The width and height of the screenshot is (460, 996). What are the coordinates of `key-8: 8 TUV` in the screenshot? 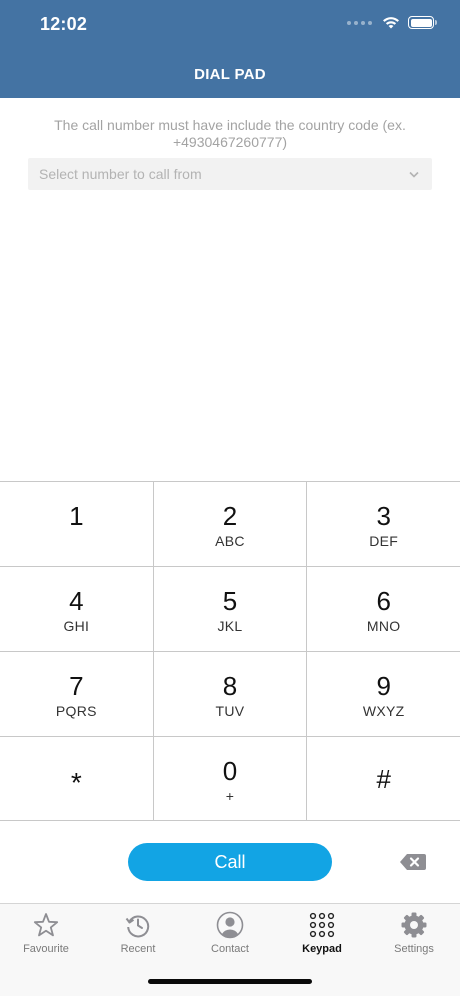 It's located at (231, 694).